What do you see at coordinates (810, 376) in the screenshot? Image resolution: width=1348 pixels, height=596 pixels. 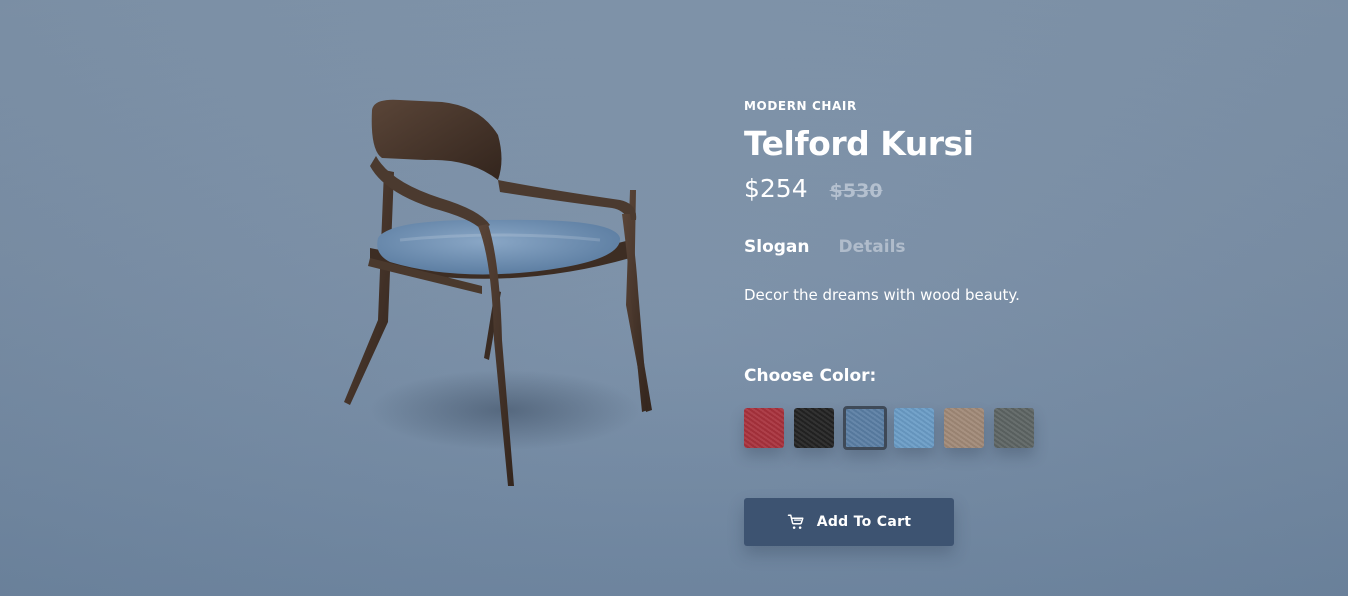 I see `choose-color-label: Choose Color:` at bounding box center [810, 376].